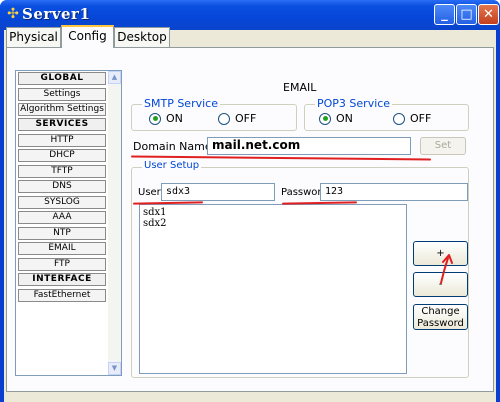 The height and width of the screenshot is (402, 500). I want to click on red-arrow-annotation, so click(446, 269).